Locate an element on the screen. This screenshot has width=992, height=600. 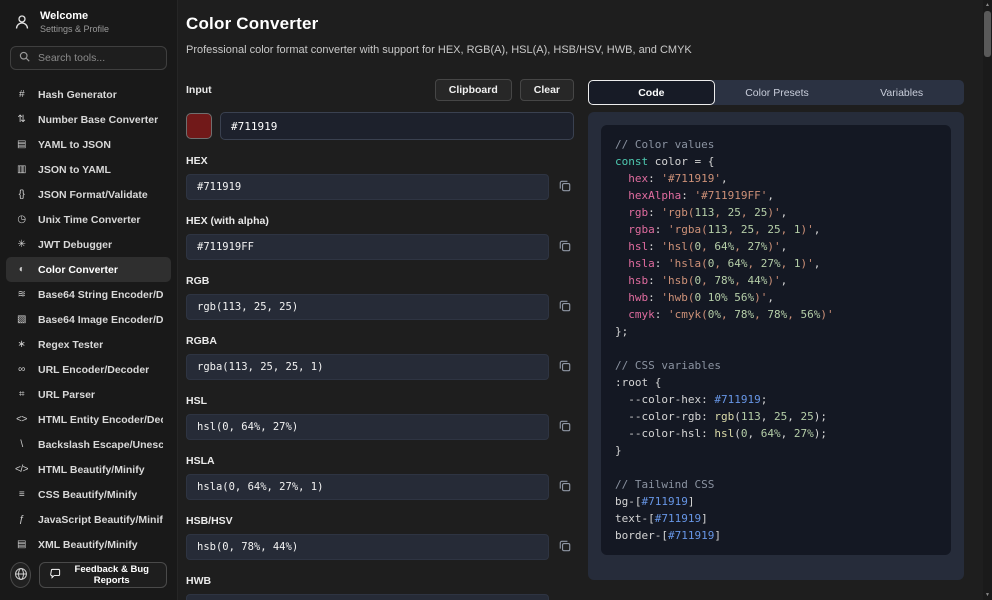
search-box is located at coordinates (88, 58).